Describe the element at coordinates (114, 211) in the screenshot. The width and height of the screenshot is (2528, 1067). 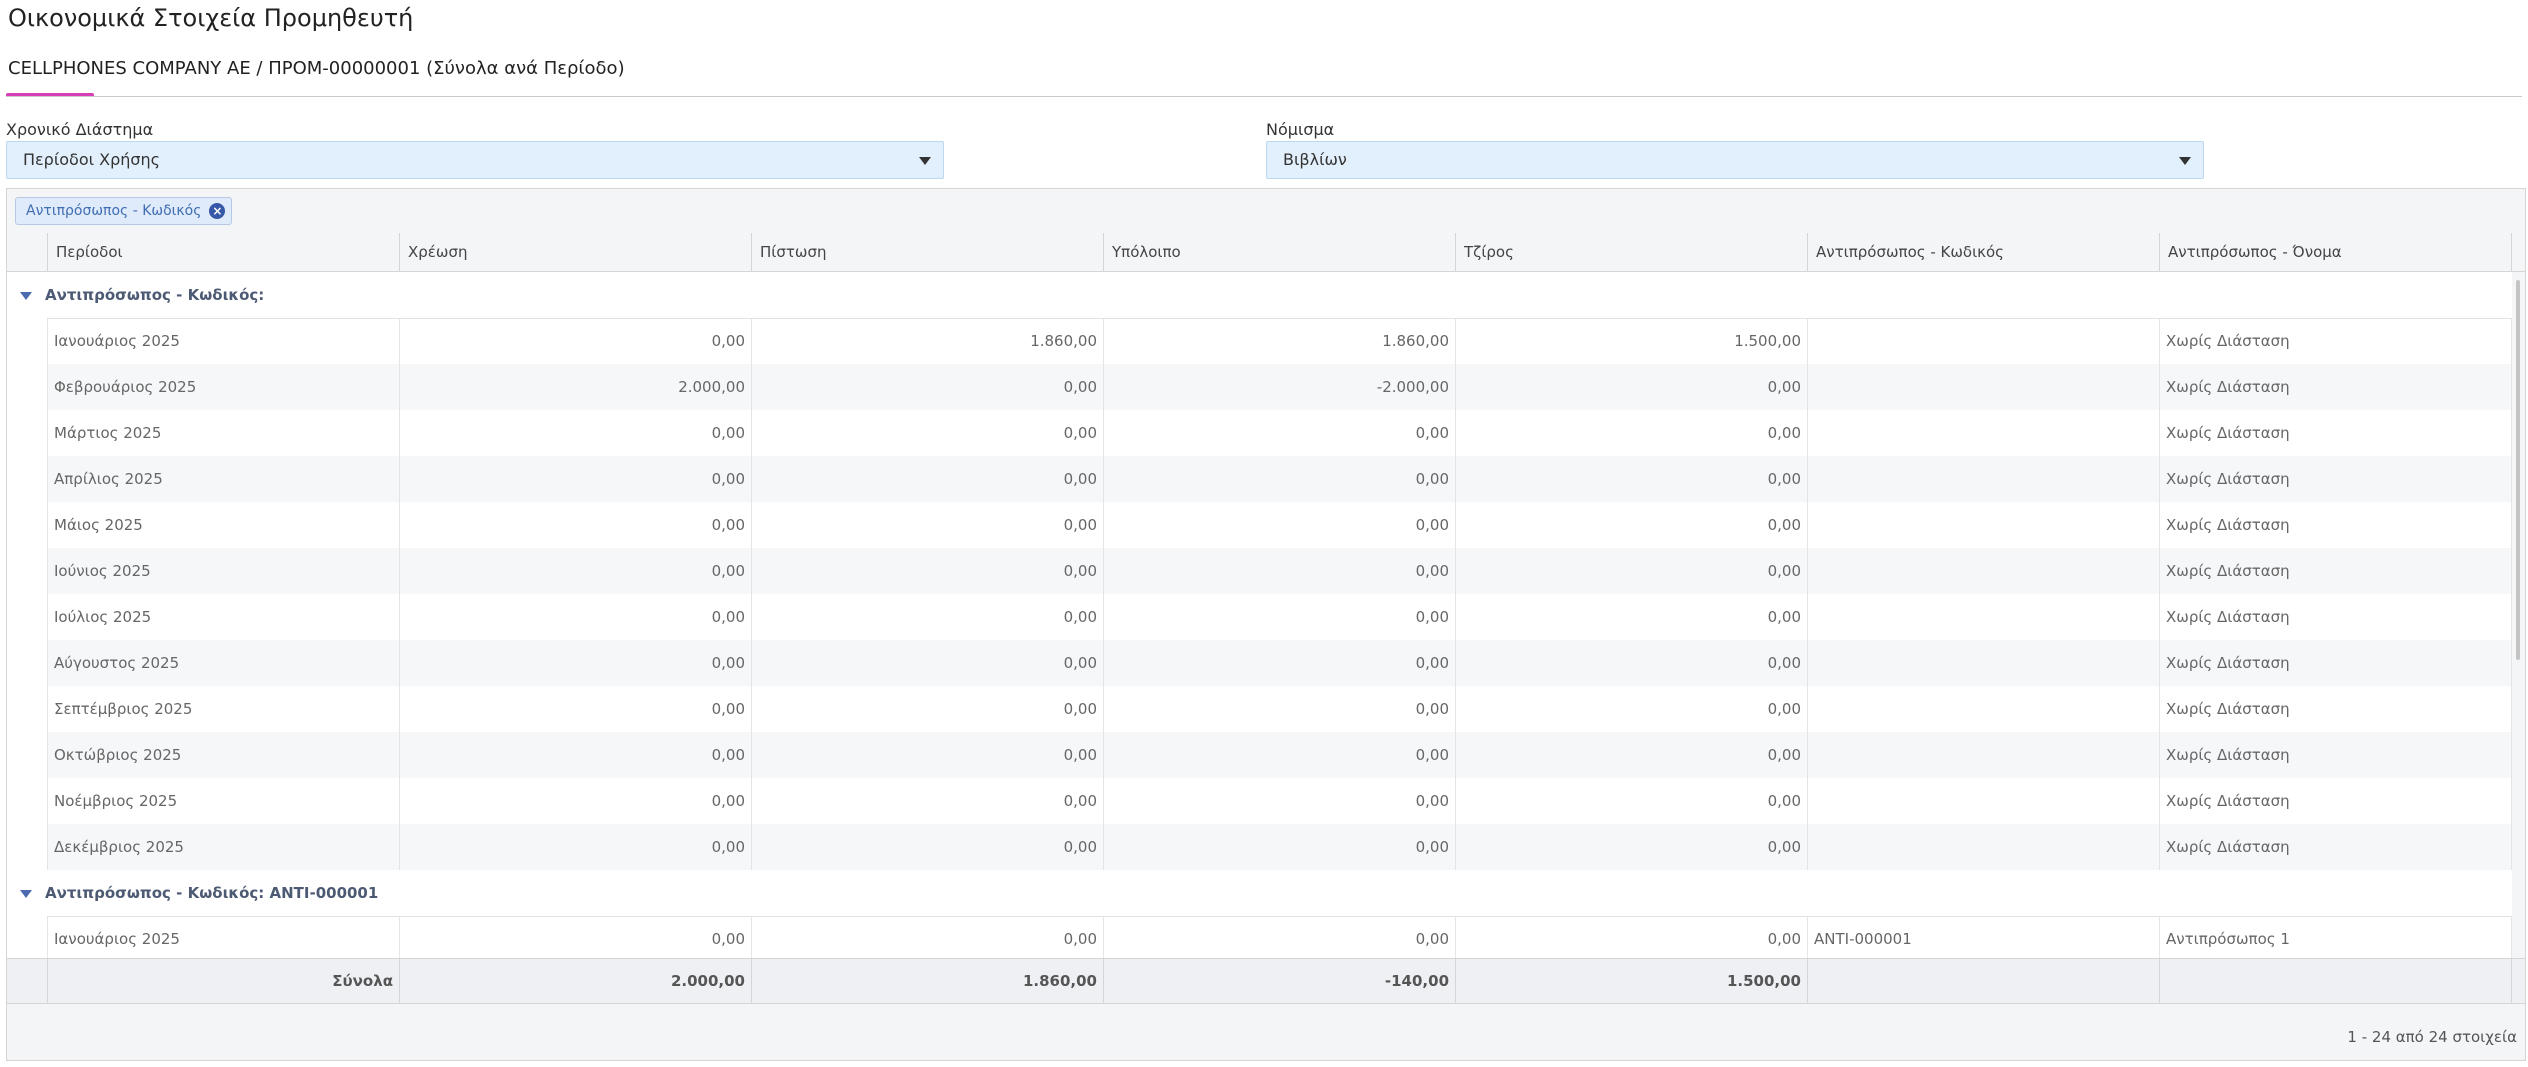
I see `group-chip-label: Αντιπρόσωπος - Κωδικός` at that location.